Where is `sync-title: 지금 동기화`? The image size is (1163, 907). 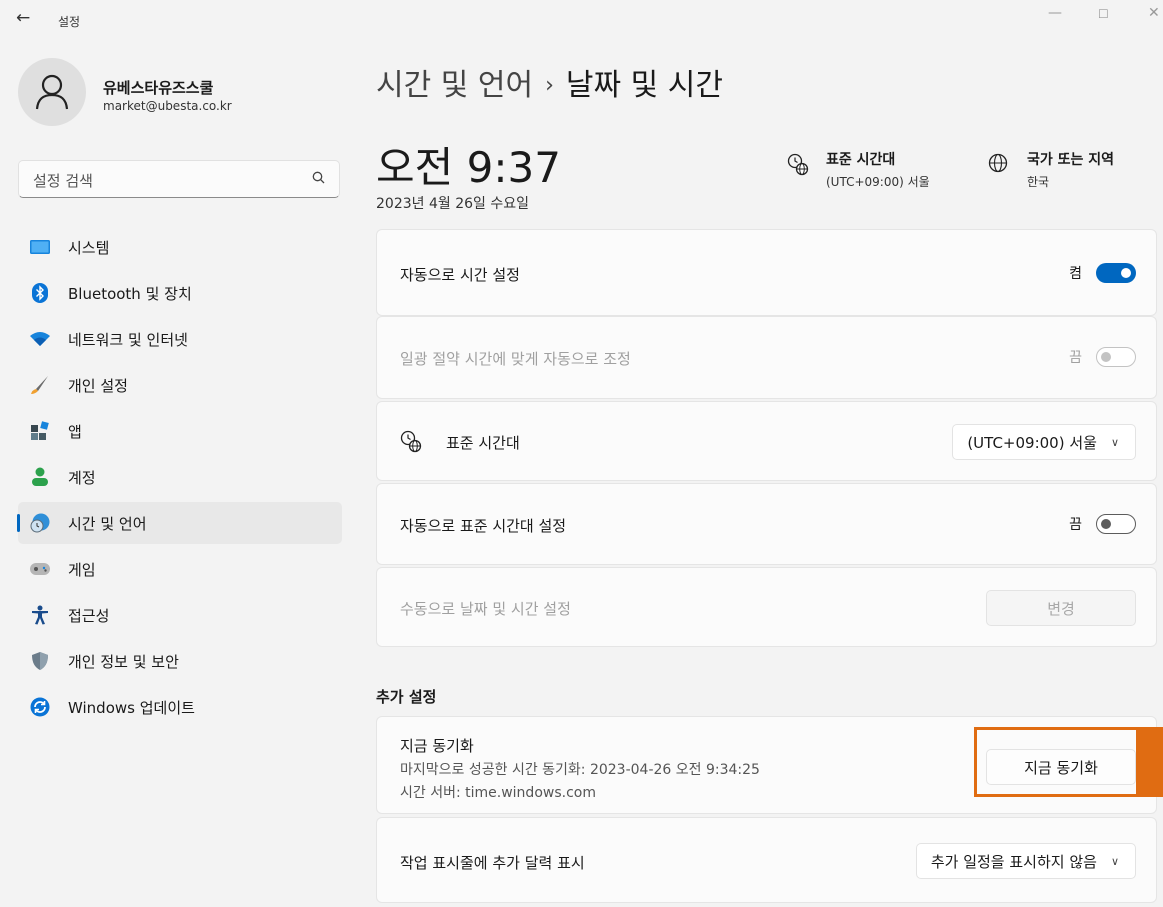 sync-title: 지금 동기화 is located at coordinates (437, 746).